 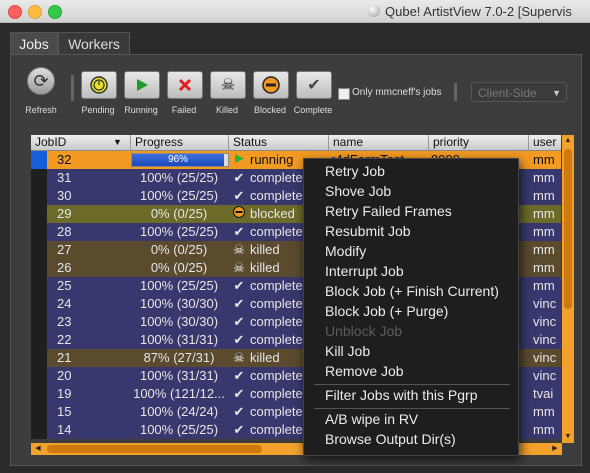 I want to click on window-title: Qube! ArtistView 7.0-2 [Supervis, so click(x=470, y=11).